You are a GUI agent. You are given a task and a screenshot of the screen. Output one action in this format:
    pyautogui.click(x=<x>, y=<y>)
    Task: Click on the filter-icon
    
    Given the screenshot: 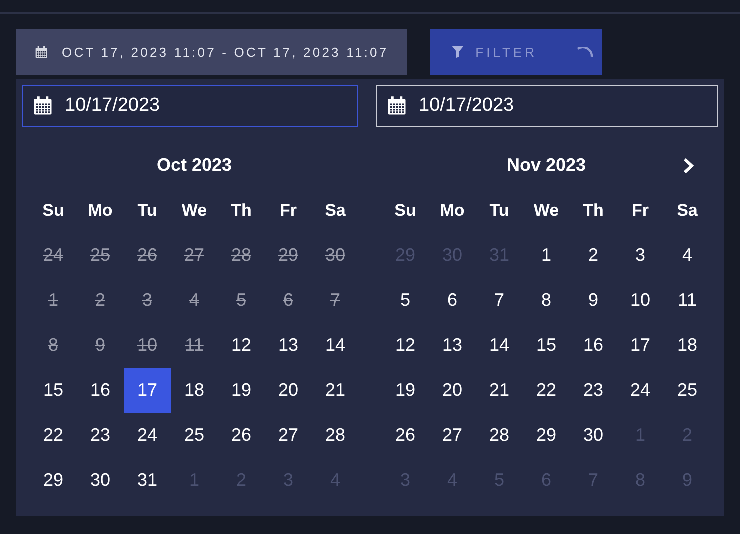 What is the action you would take?
    pyautogui.click(x=458, y=52)
    